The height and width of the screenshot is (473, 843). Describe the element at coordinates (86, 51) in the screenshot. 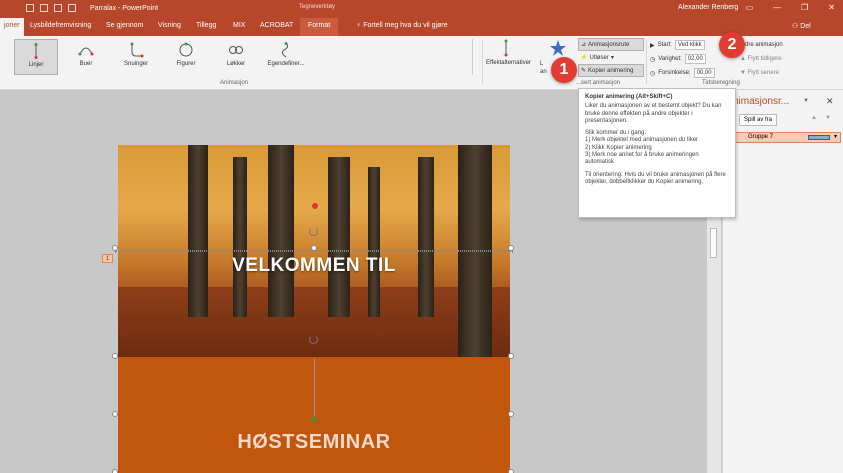

I see `arcs-path-icon` at that location.